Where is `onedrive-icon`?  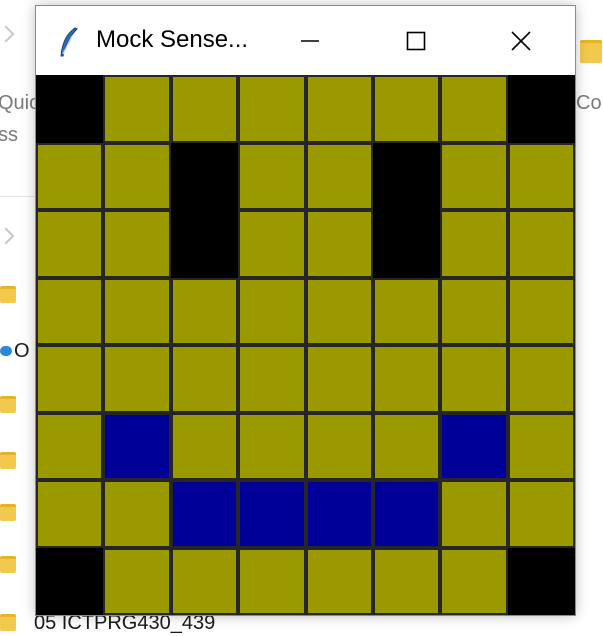 onedrive-icon is located at coordinates (6, 351).